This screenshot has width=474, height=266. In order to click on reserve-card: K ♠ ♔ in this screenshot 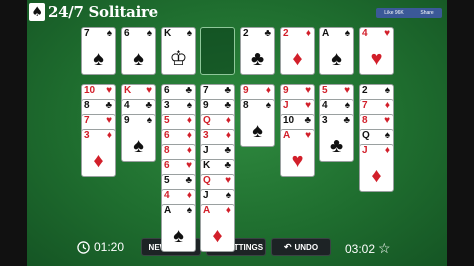, I will do `click(178, 51)`.